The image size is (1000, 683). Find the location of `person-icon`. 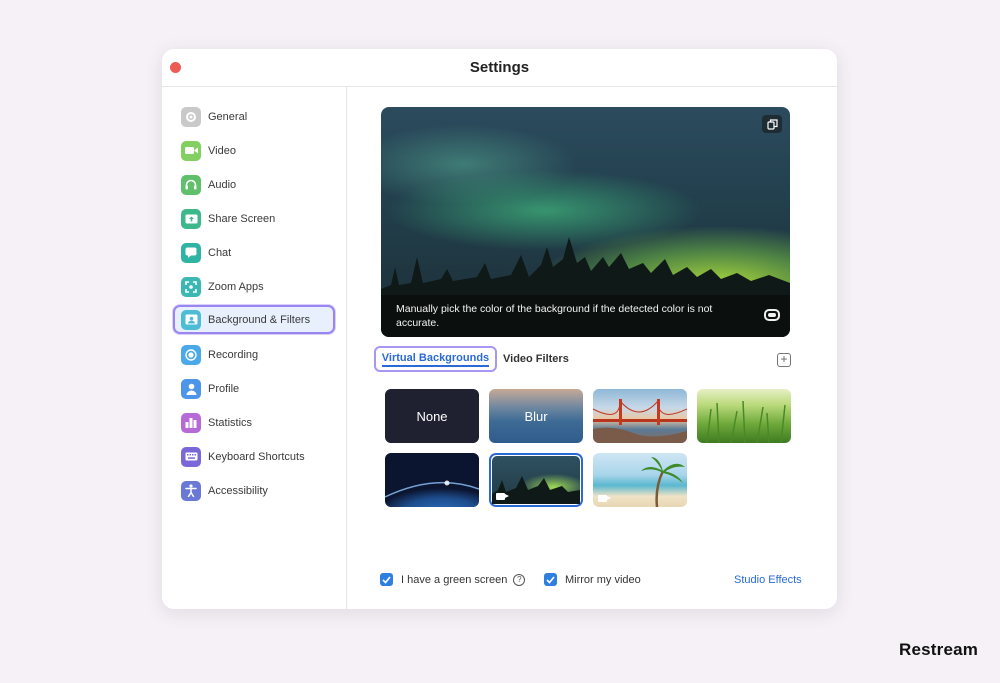

person-icon is located at coordinates (191, 388).